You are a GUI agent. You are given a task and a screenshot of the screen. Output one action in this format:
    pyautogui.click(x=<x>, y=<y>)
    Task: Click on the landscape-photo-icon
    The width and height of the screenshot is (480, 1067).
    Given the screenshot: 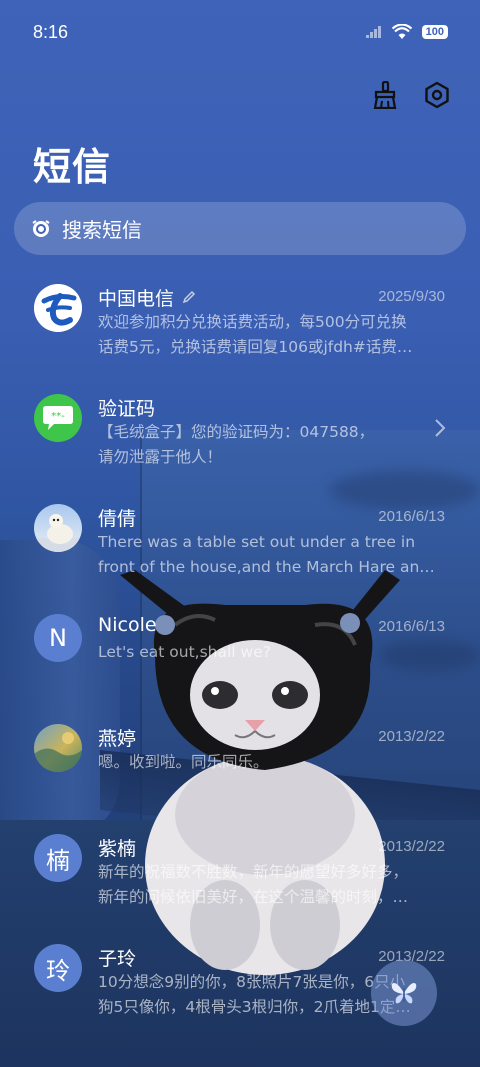 What is the action you would take?
    pyautogui.click(x=58, y=752)
    